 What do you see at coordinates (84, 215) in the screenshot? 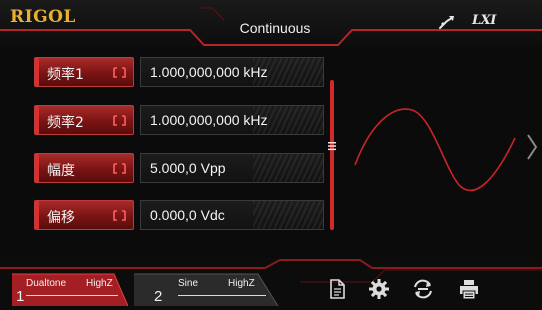
I see `param-button-offset: 偏移` at bounding box center [84, 215].